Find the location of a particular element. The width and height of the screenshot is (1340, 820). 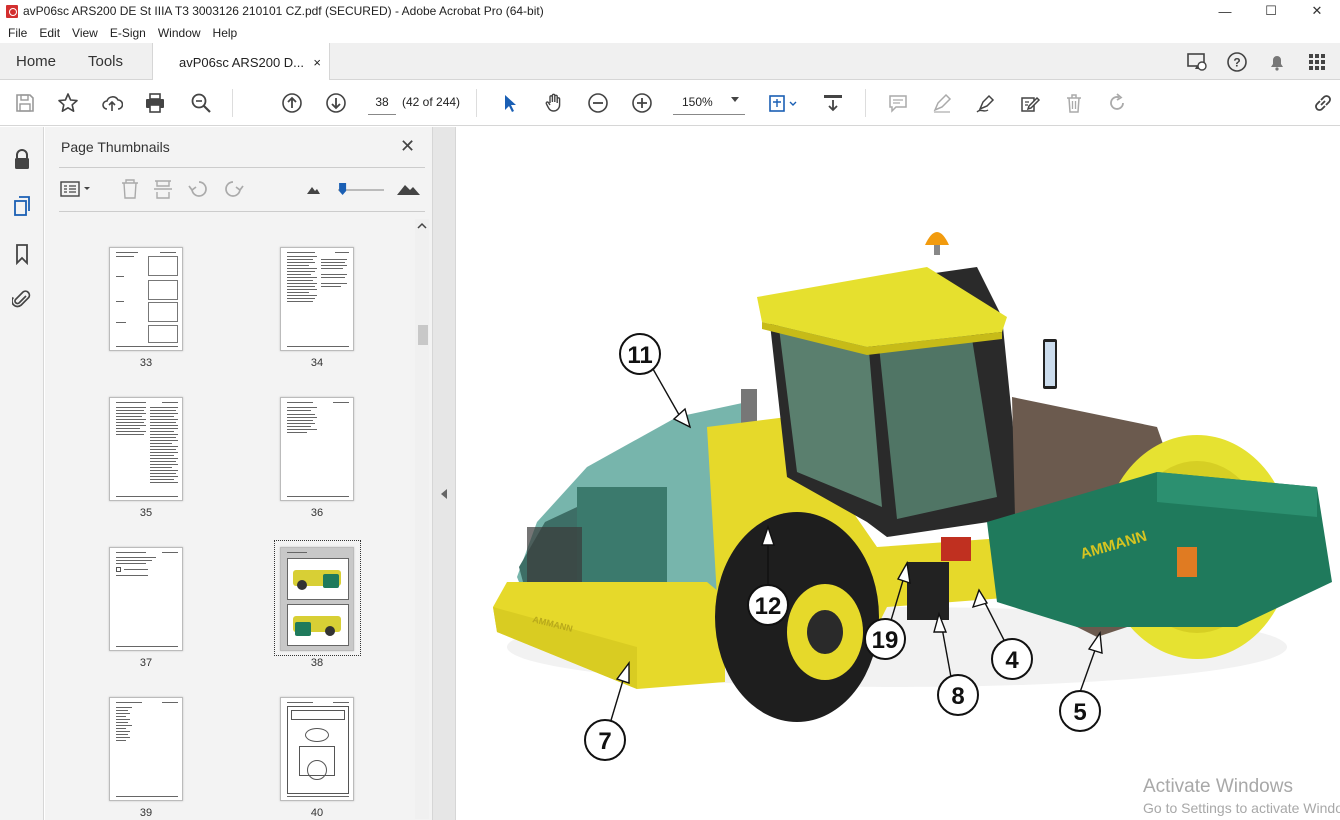

toolbar-separator is located at coordinates (232, 103).